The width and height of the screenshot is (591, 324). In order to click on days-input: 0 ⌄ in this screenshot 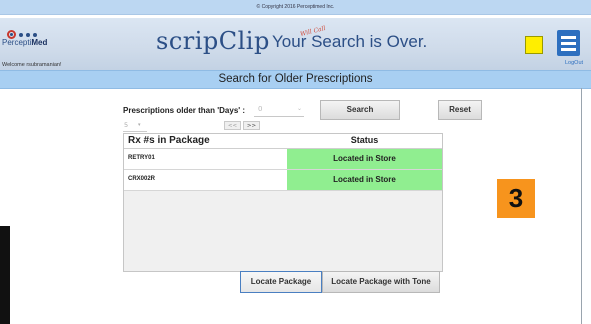, I will do `click(279, 110)`.